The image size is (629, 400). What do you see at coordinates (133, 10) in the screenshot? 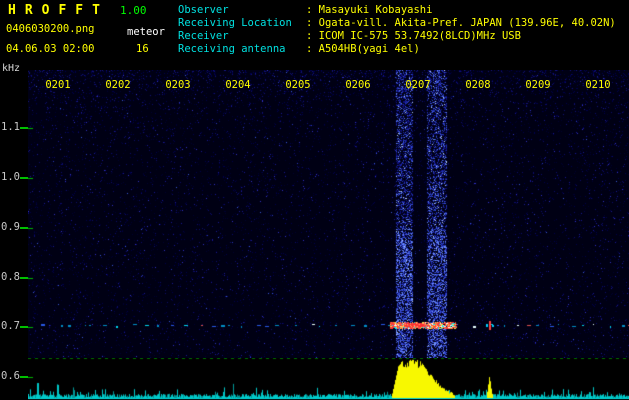
I see `app-version: 1.00` at bounding box center [133, 10].